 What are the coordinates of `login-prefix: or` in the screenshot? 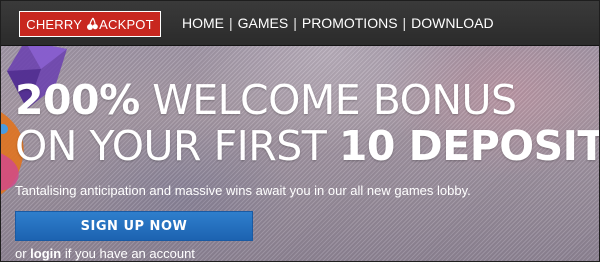 It's located at (23, 253).